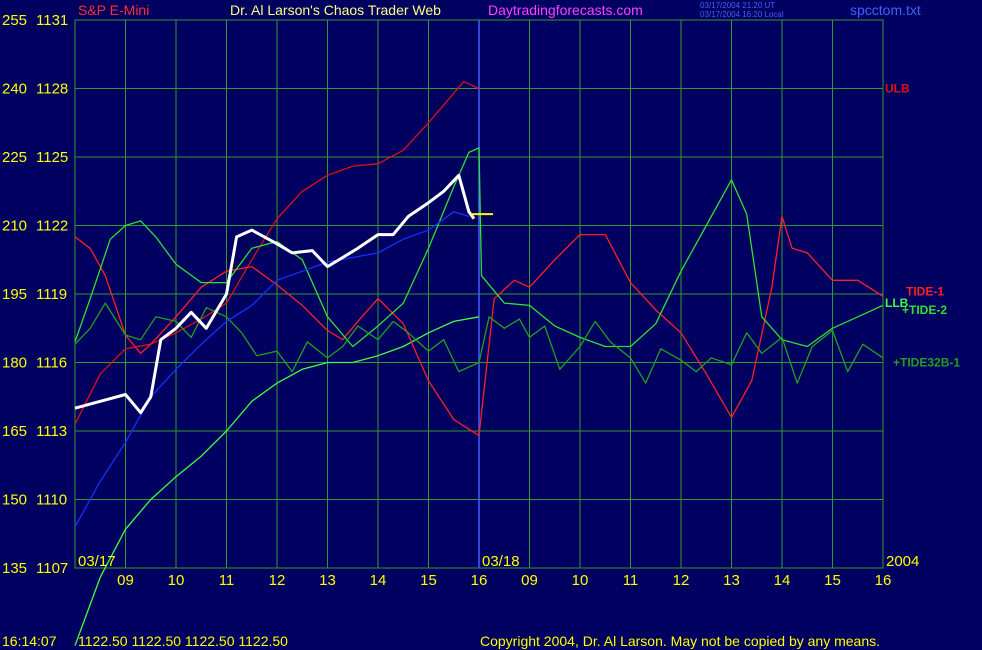 Image resolution: width=982 pixels, height=650 pixels. What do you see at coordinates (14, 294) in the screenshot?
I see `y-tick-label-left: 195` at bounding box center [14, 294].